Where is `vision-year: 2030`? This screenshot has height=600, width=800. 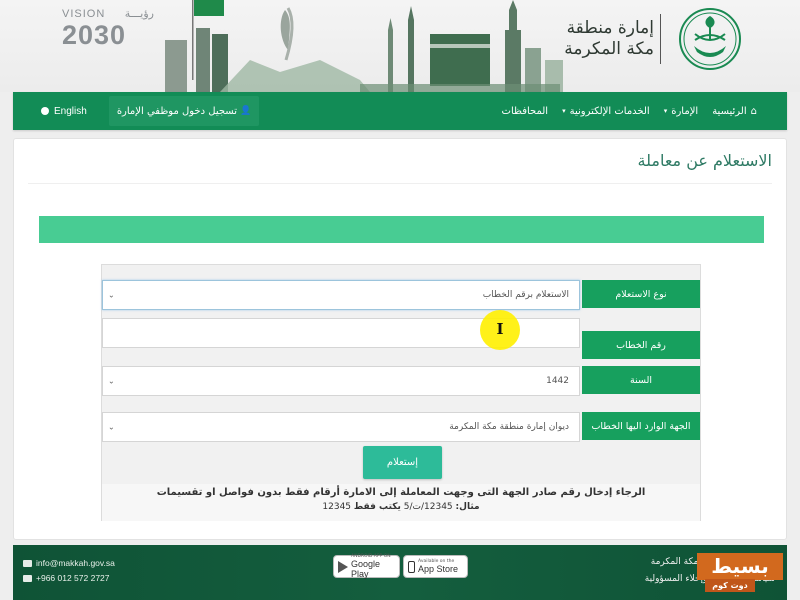 vision-year: 2030 is located at coordinates (94, 35).